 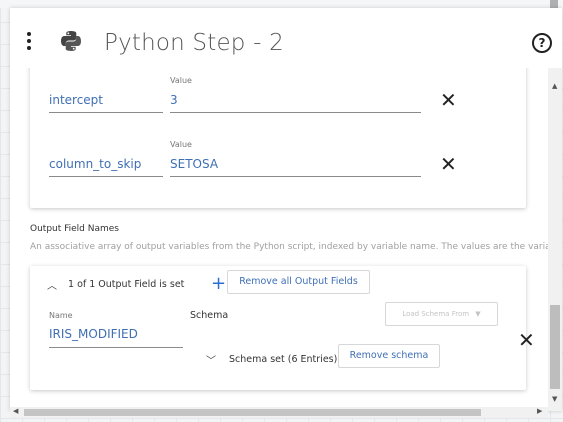 I want to click on output-name-field: IRIS_MODIFIED, so click(x=116, y=337).